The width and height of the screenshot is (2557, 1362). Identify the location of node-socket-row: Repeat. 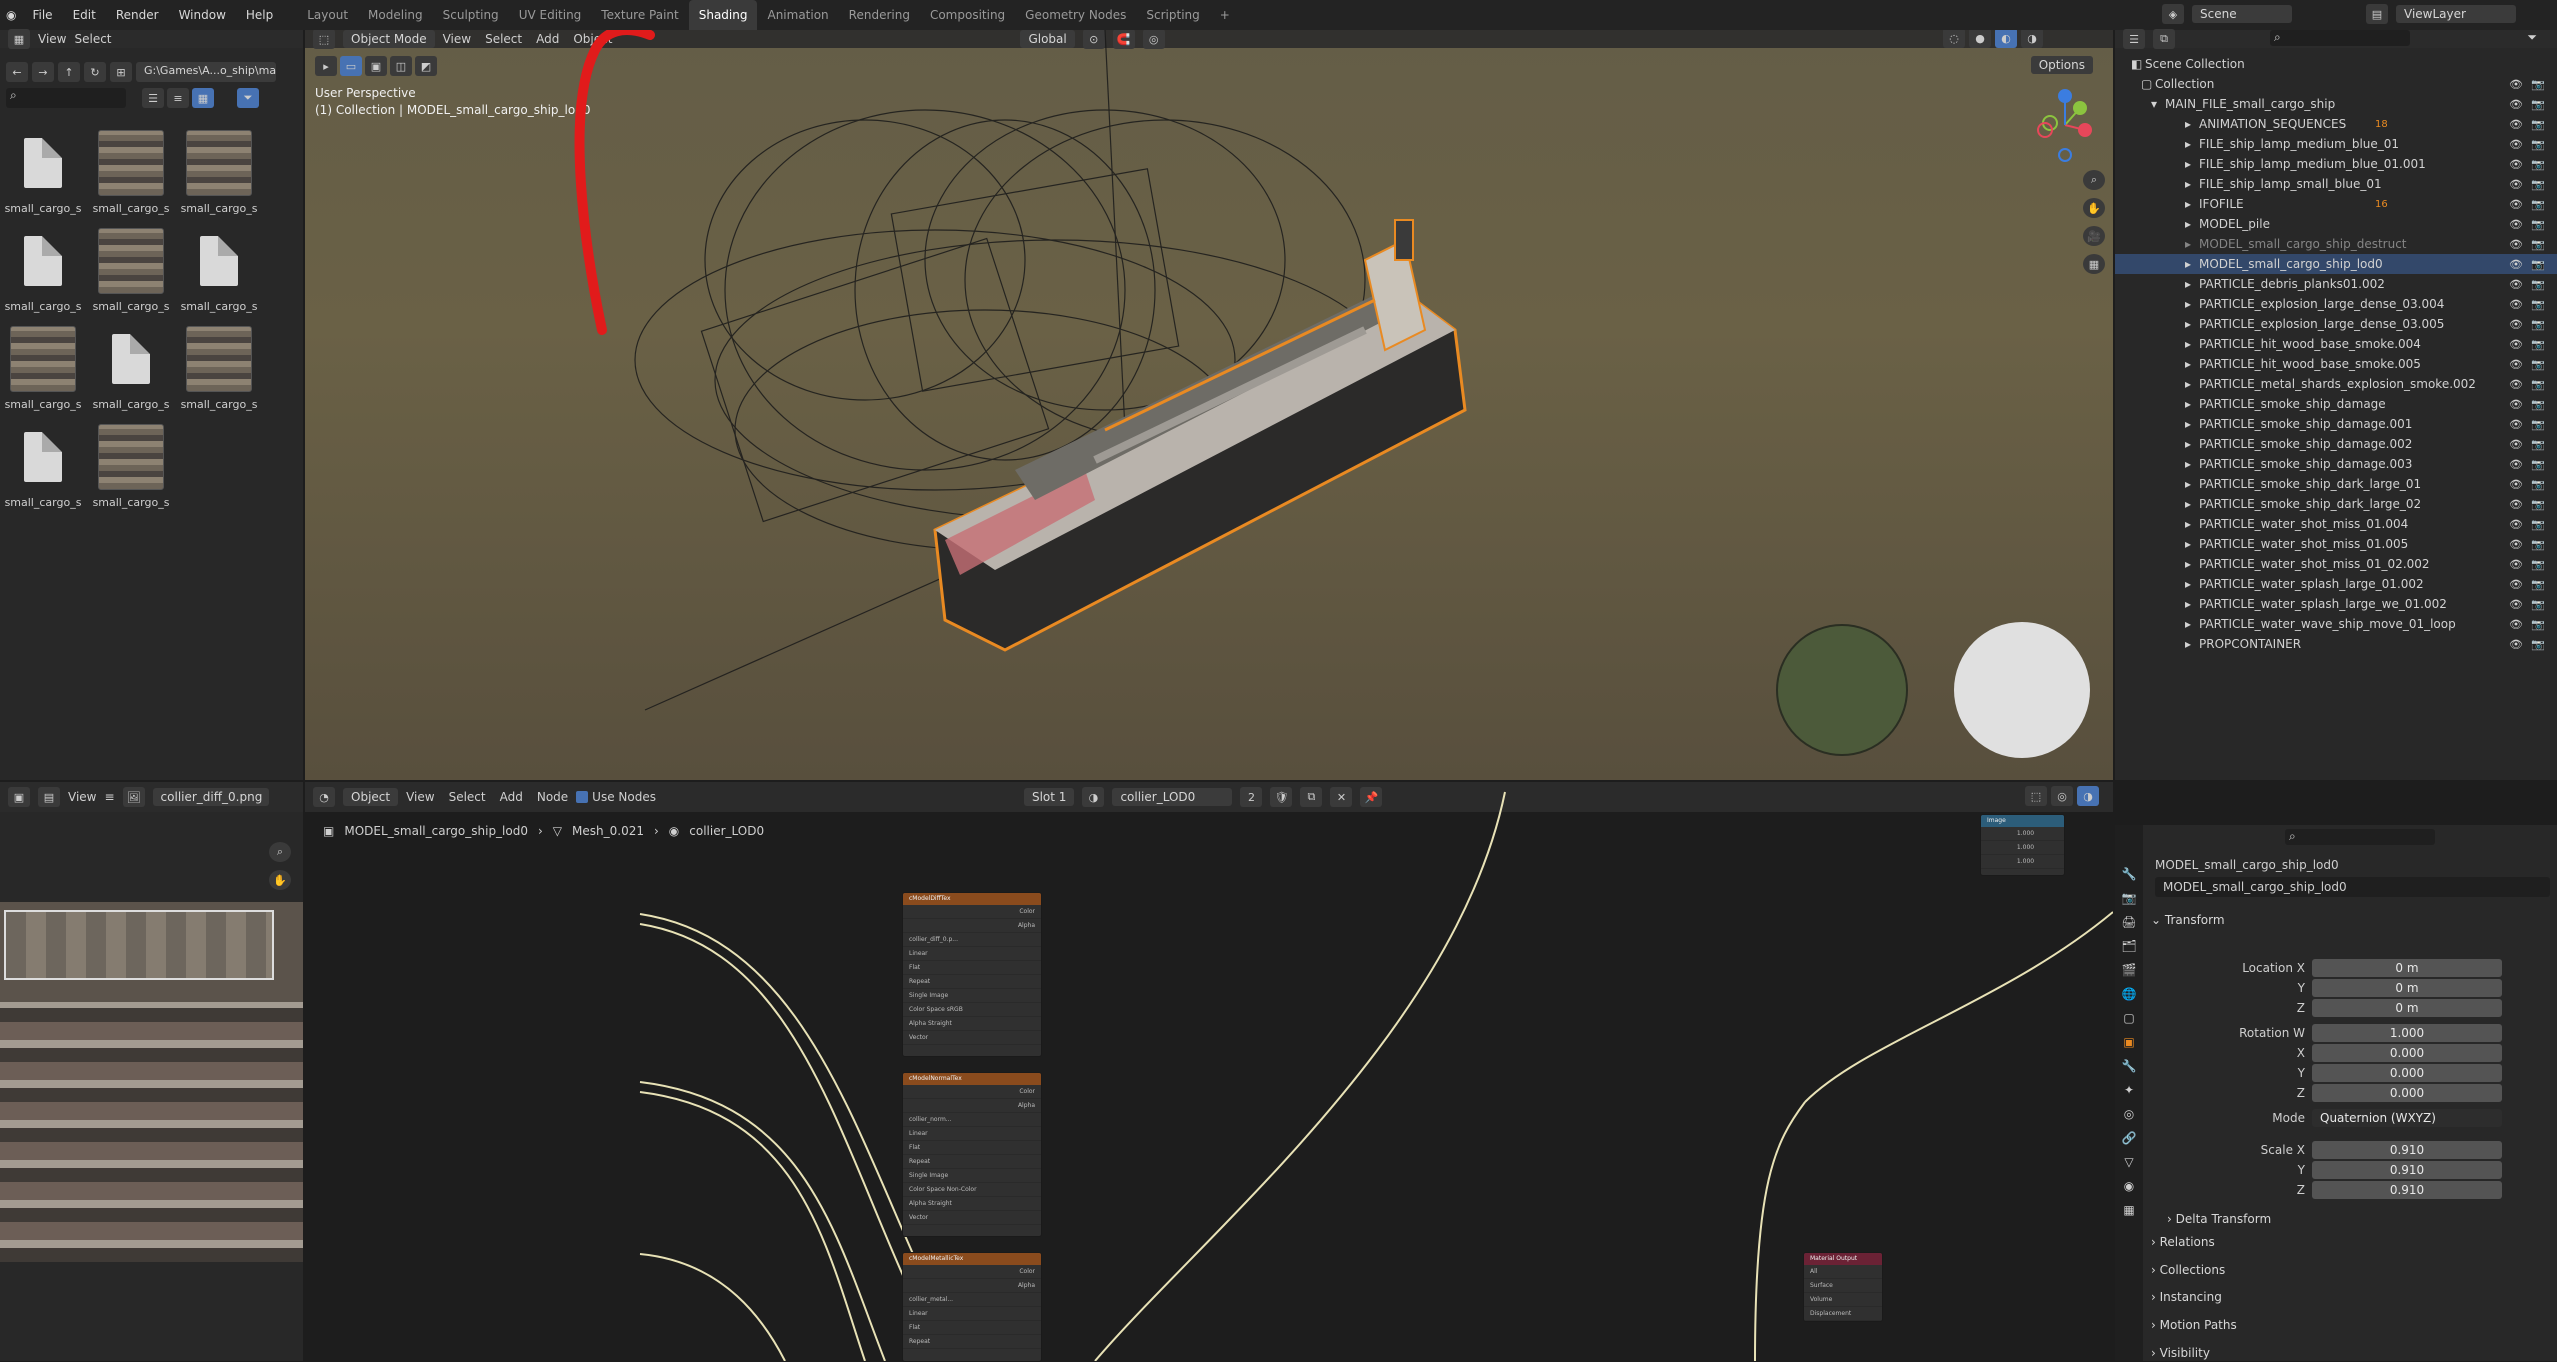
(972, 982).